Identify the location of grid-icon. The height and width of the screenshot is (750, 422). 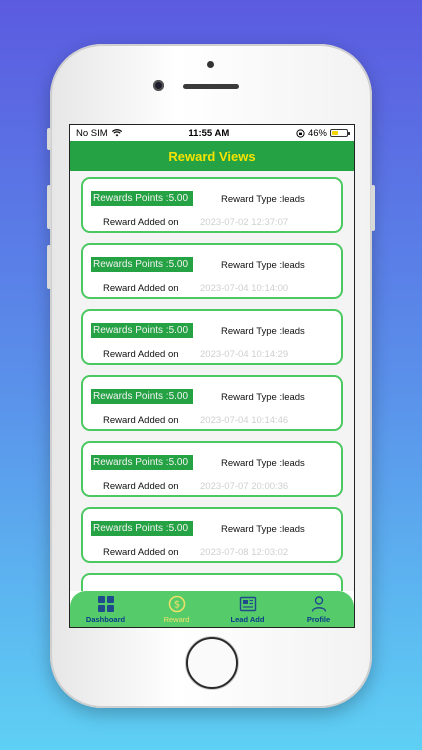
(105, 604).